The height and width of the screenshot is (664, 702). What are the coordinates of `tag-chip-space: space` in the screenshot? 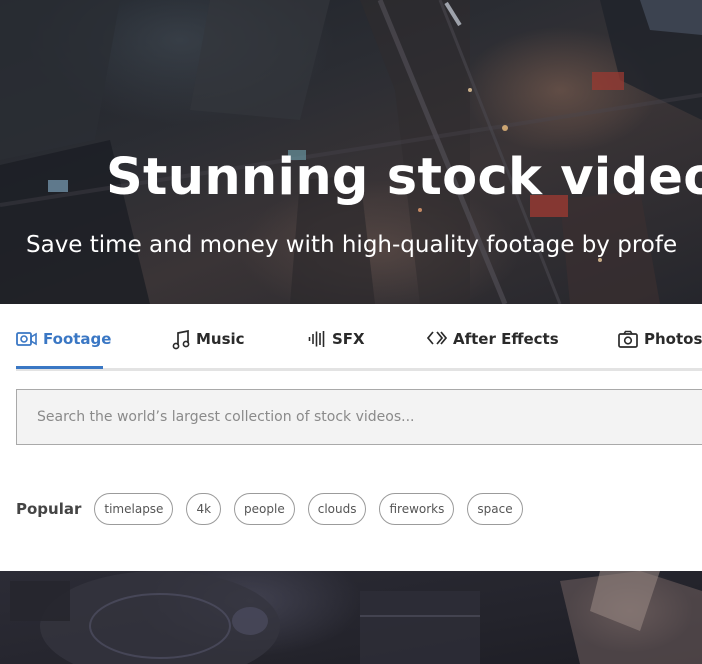 It's located at (495, 509).